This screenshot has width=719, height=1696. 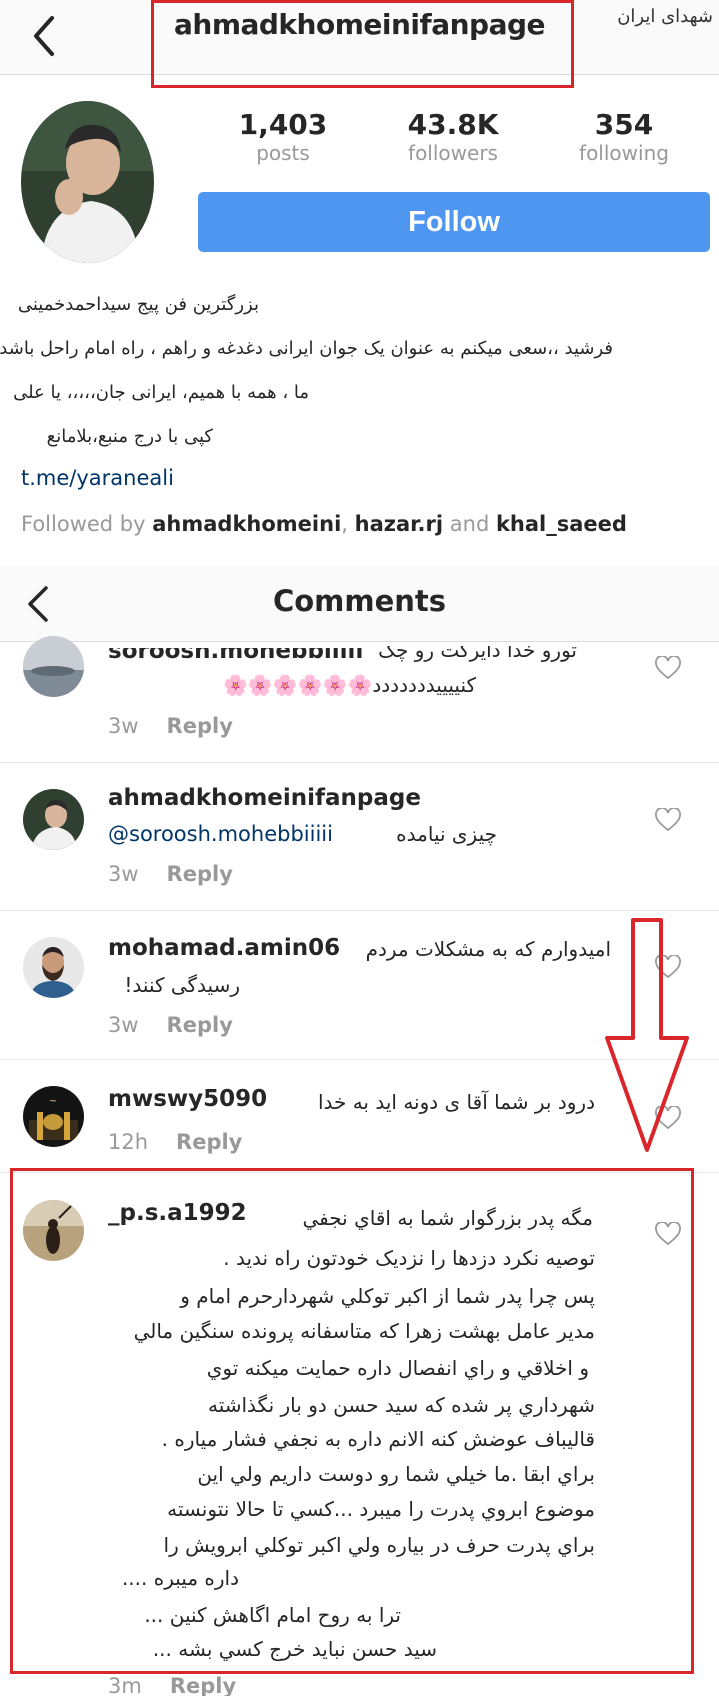 I want to click on profile-avatar, so click(x=87, y=182).